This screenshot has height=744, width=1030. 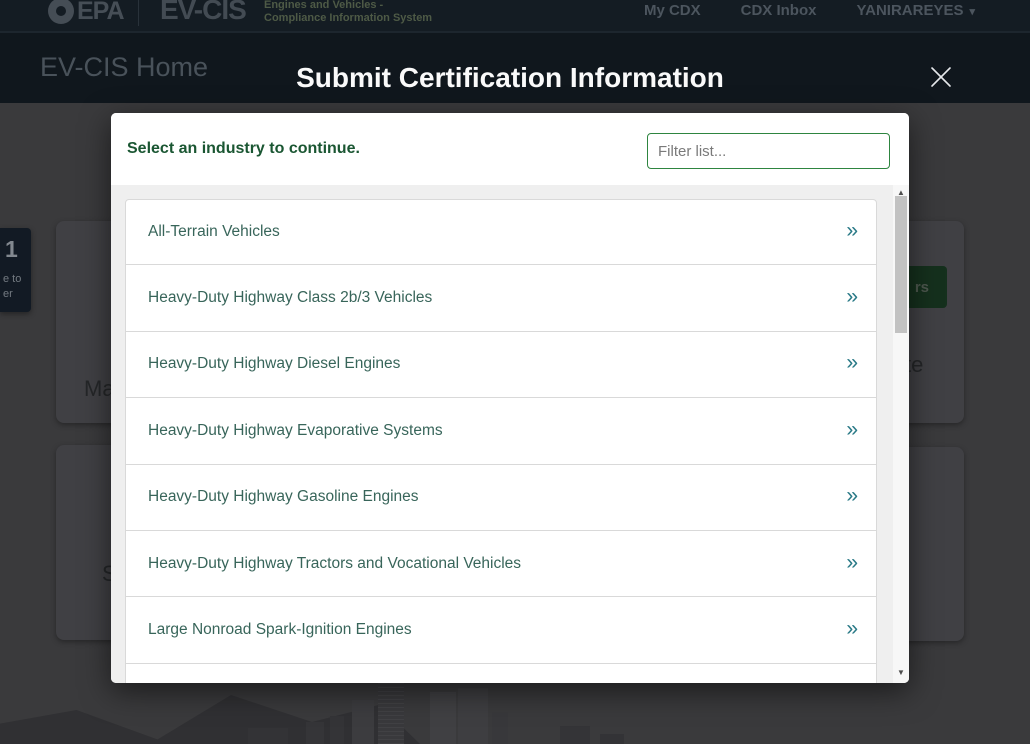 I want to click on industry-row-label: All-Terrain Vehicles, so click(x=214, y=232).